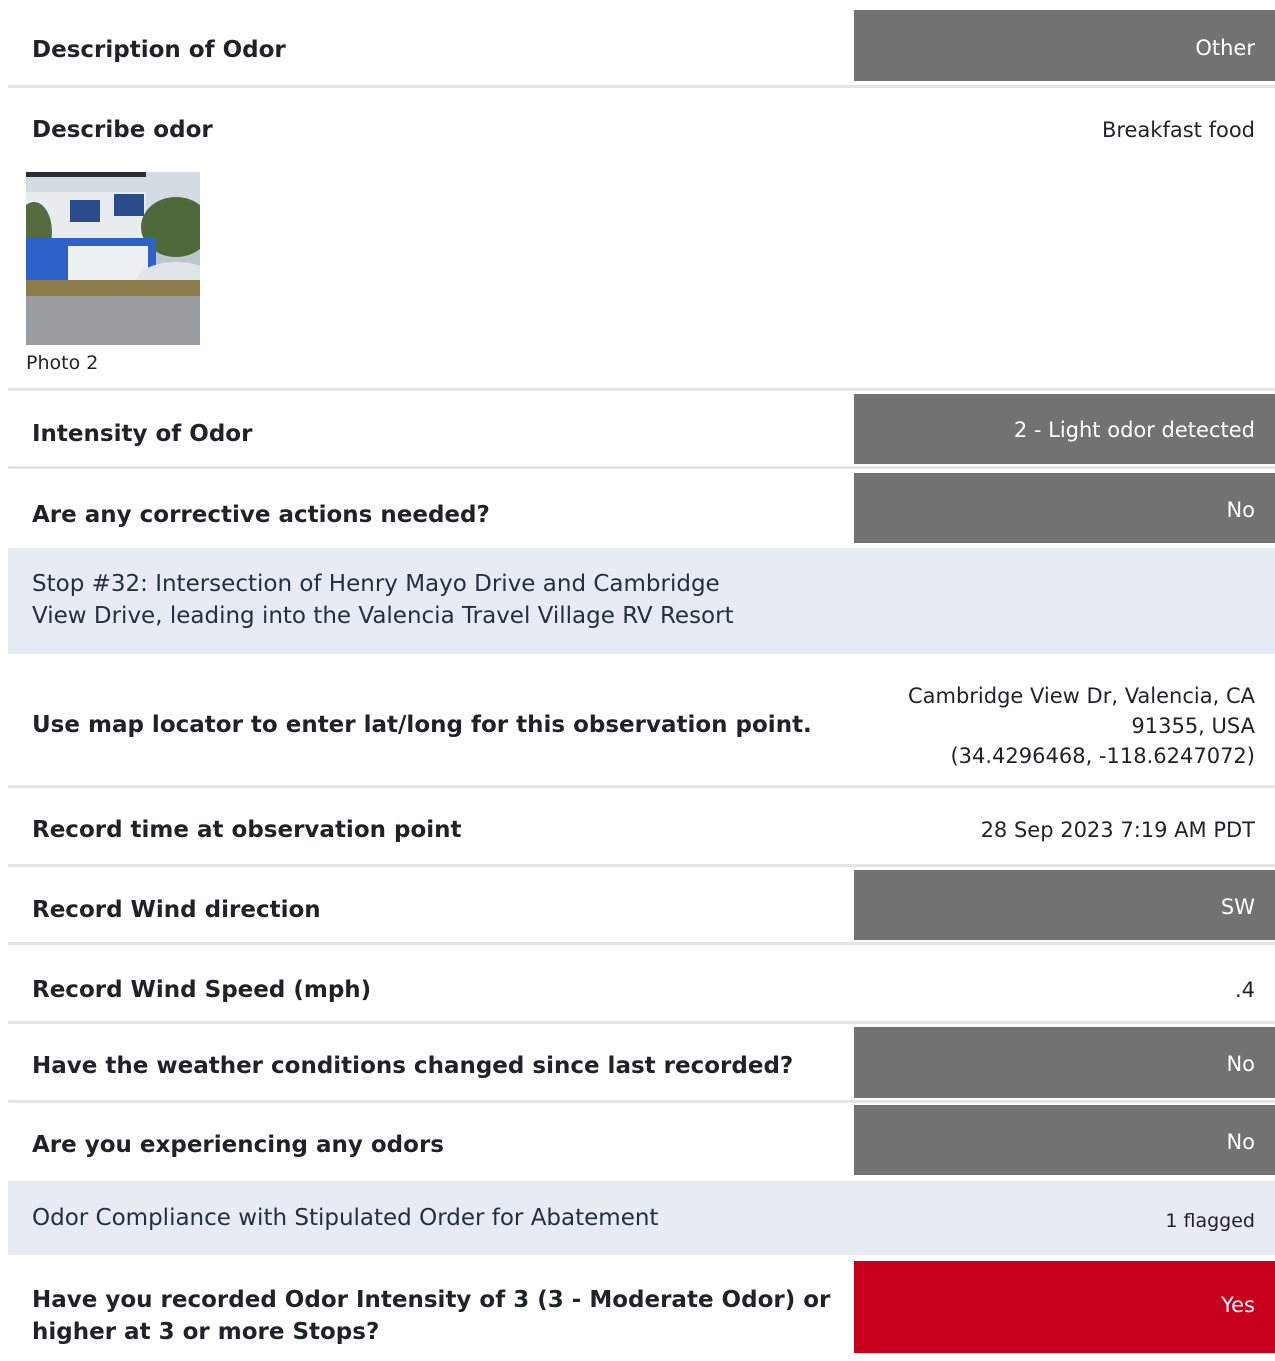 This screenshot has height=1361, width=1275. I want to click on answer-value: Other, so click(1225, 48).